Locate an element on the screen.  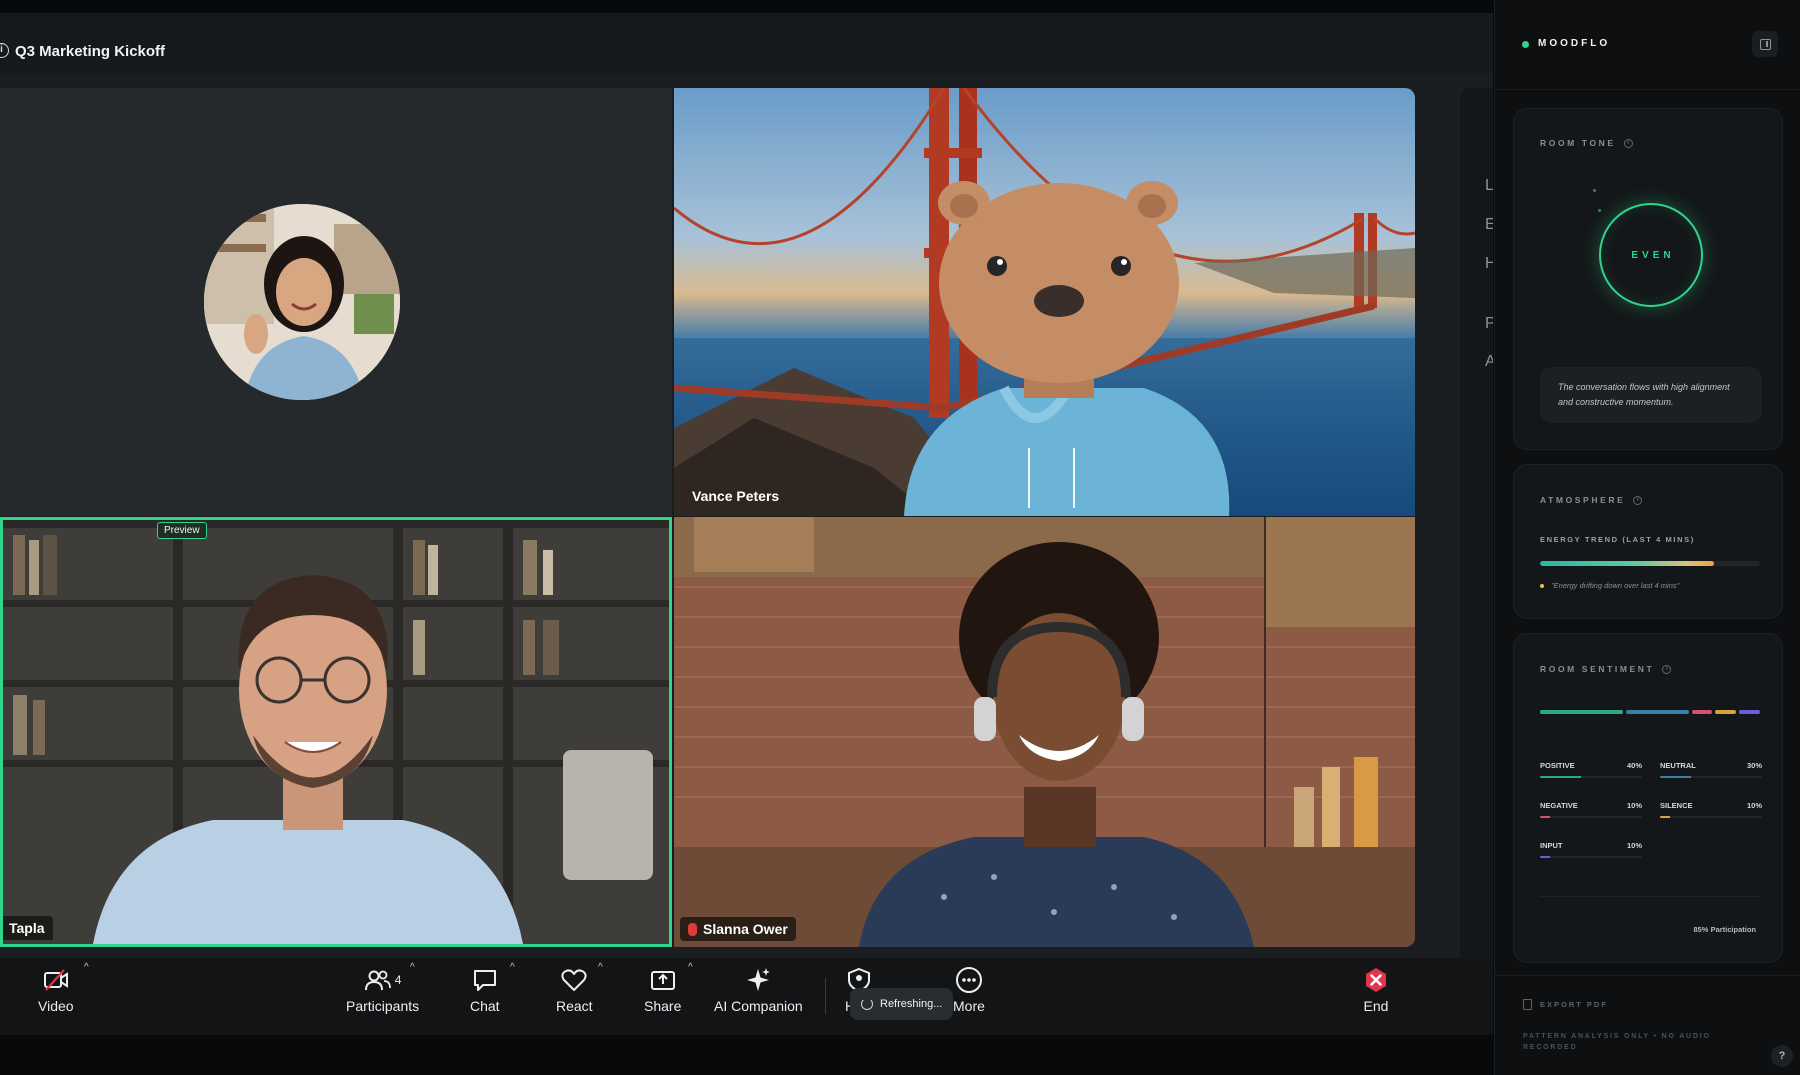
energy-note-text: "Energy drifting down over last 4 mins" is located at coordinates (1615, 585).